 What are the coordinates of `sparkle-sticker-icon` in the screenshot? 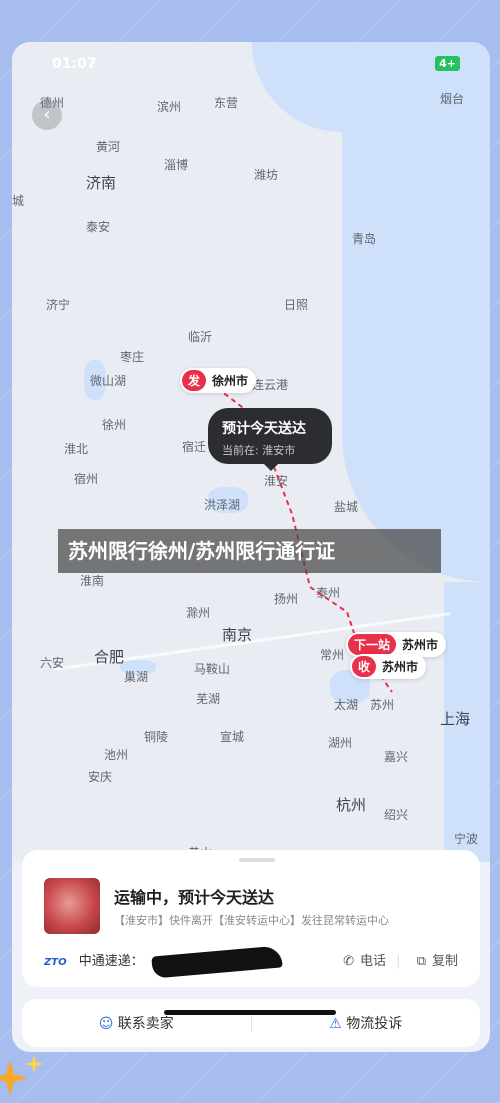 It's located at (22, 1075).